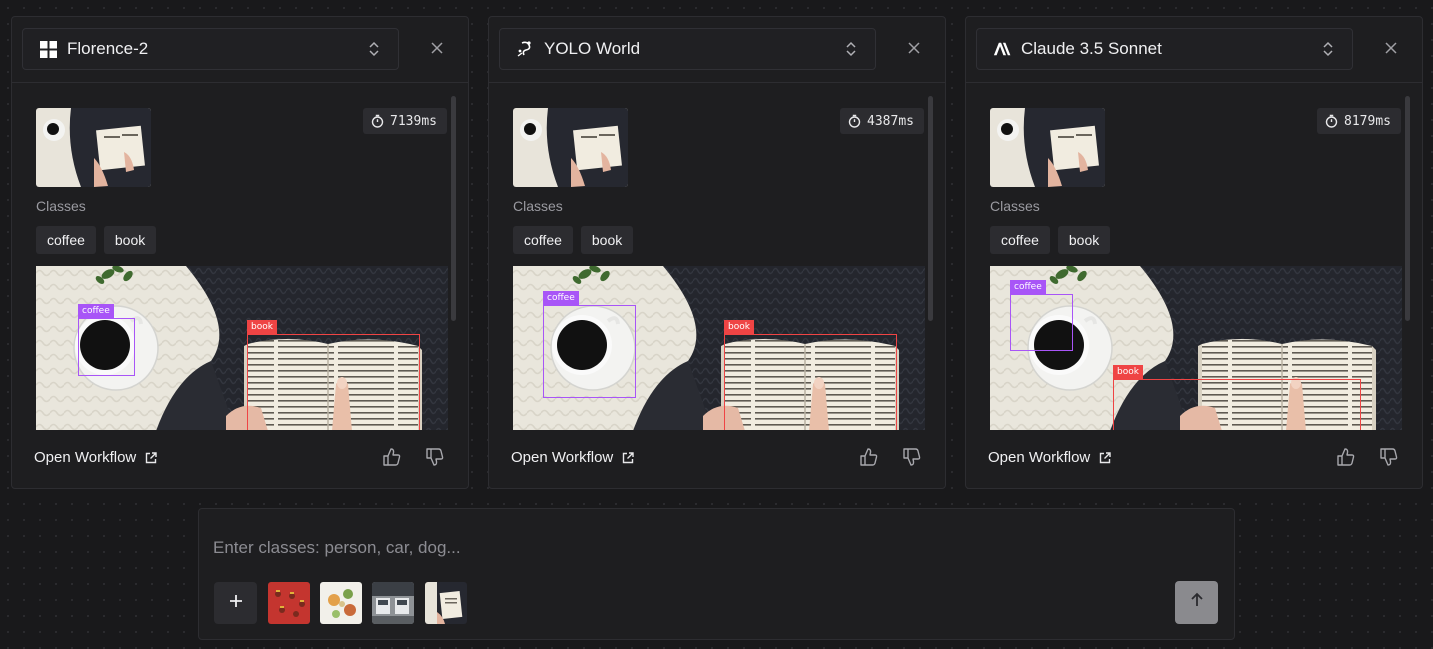 The width and height of the screenshot is (1433, 649). What do you see at coordinates (716, 574) in the screenshot?
I see `class-prompt-composer` at bounding box center [716, 574].